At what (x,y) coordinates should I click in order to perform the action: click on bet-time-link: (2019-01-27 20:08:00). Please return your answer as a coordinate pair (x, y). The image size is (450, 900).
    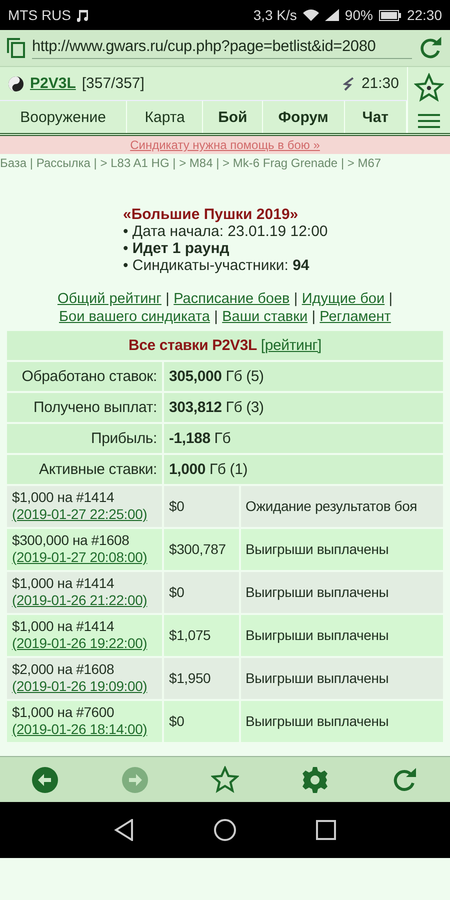
    Looking at the image, I should click on (84, 557).